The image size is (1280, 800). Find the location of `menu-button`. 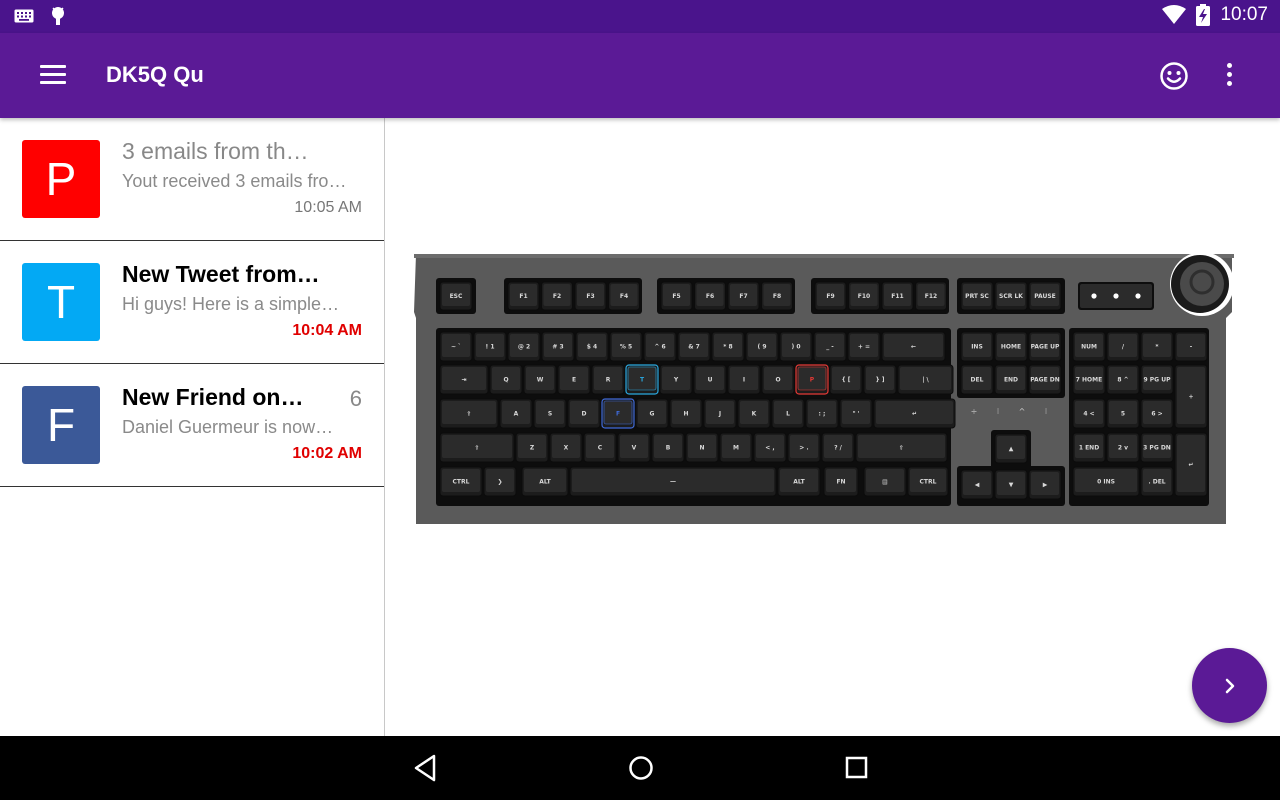

menu-button is located at coordinates (54, 75).